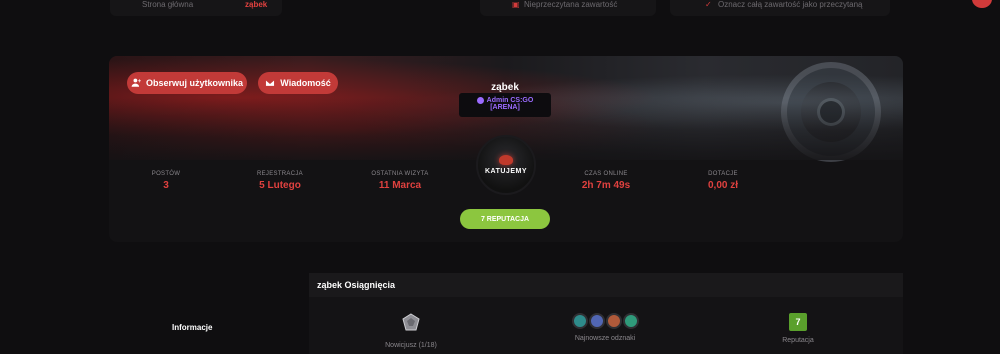 Image resolution: width=1000 pixels, height=354 pixels. I want to click on stat-donations: DOTACJE 0,00 zł, so click(723, 181).